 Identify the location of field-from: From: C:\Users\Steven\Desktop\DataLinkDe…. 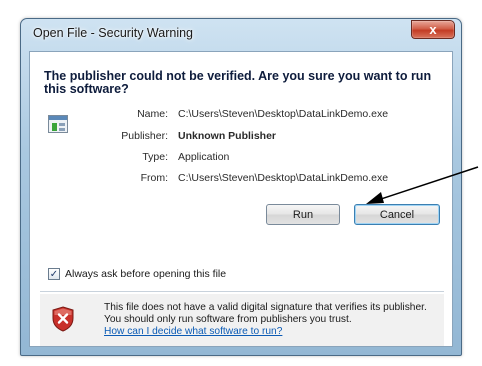
(242, 179).